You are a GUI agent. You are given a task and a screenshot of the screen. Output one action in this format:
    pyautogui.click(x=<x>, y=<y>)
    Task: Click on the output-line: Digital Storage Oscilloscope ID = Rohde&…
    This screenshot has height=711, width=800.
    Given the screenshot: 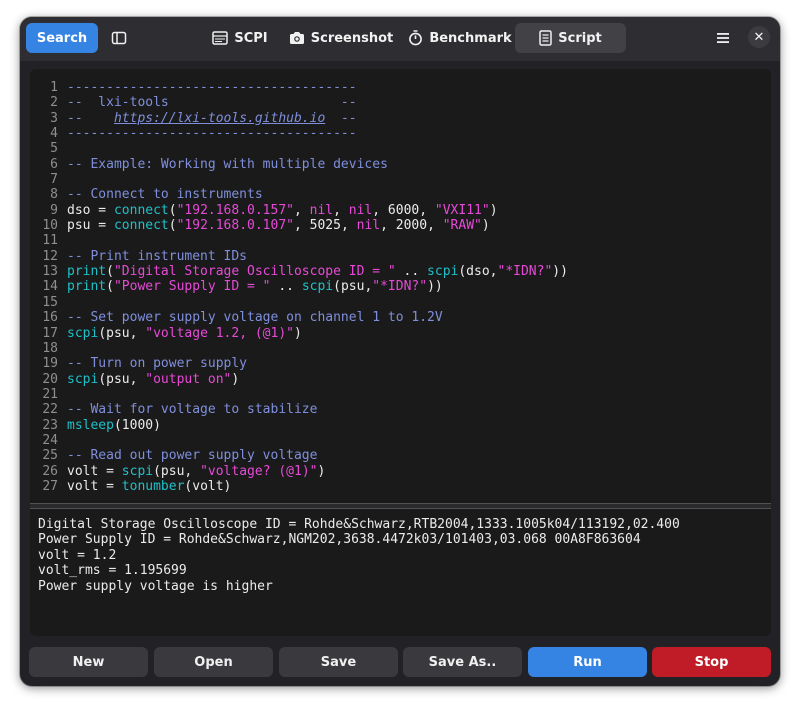 What is the action you would take?
    pyautogui.click(x=359, y=524)
    